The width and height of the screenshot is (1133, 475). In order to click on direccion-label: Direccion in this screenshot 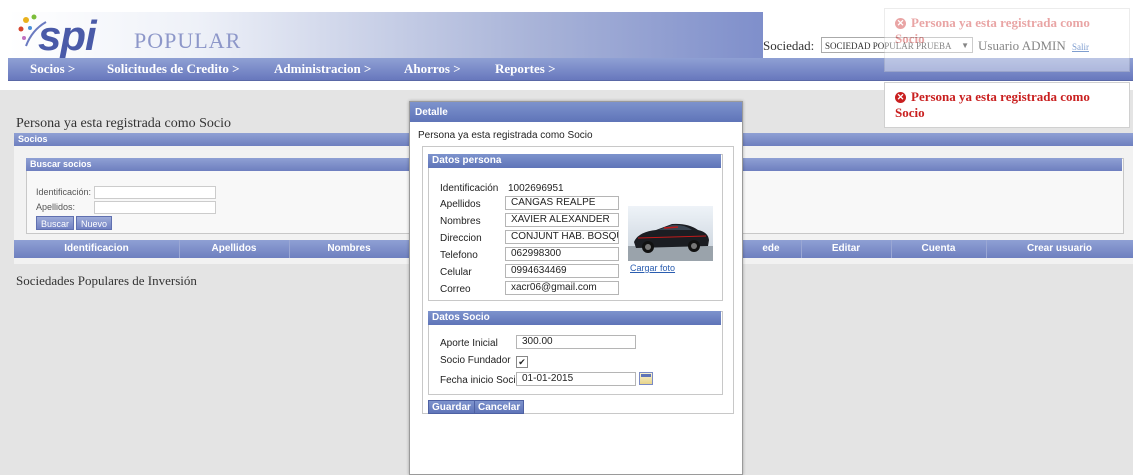, I will do `click(461, 238)`.